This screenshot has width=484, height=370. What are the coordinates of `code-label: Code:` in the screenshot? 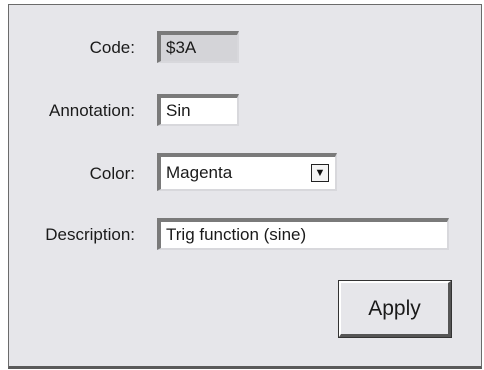 It's located at (112, 47).